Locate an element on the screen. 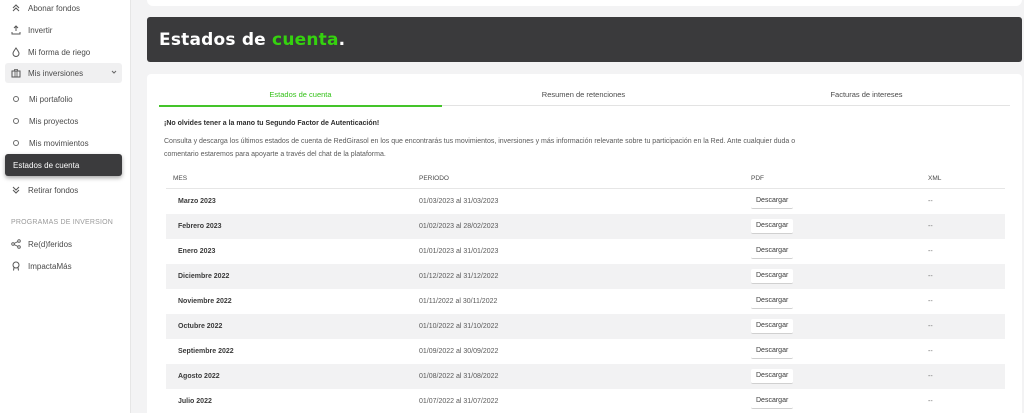  page-banner: Estados de cuenta. is located at coordinates (584, 39).